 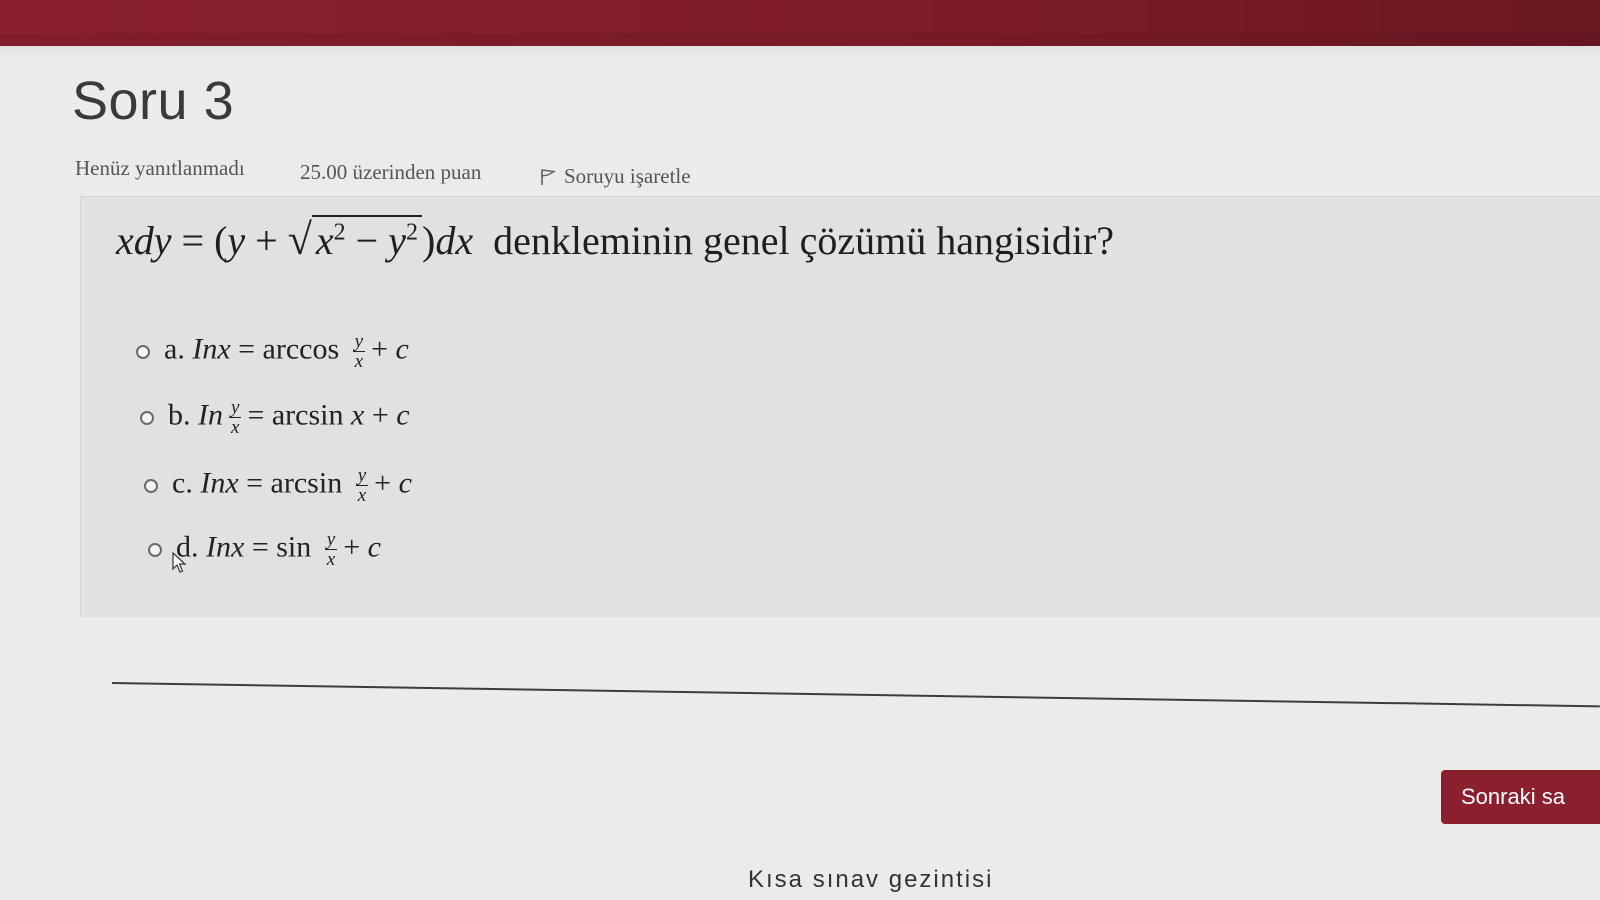 What do you see at coordinates (153, 101) in the screenshot?
I see `question-title: Soru 3` at bounding box center [153, 101].